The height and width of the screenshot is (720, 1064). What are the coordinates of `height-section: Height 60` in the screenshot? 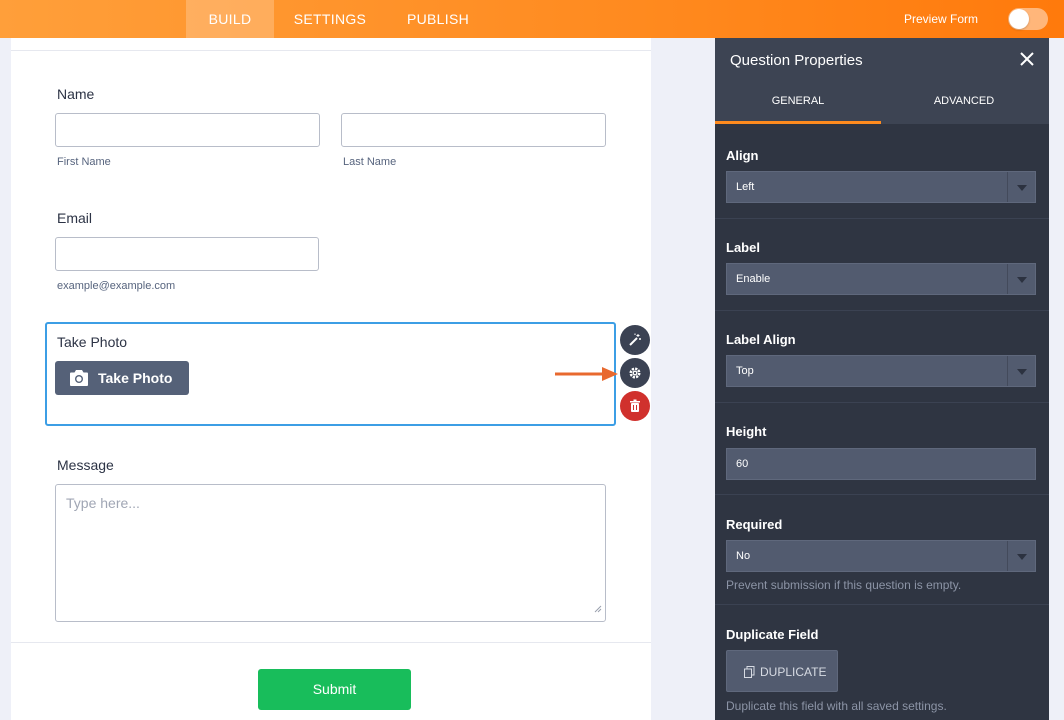 It's located at (882, 449).